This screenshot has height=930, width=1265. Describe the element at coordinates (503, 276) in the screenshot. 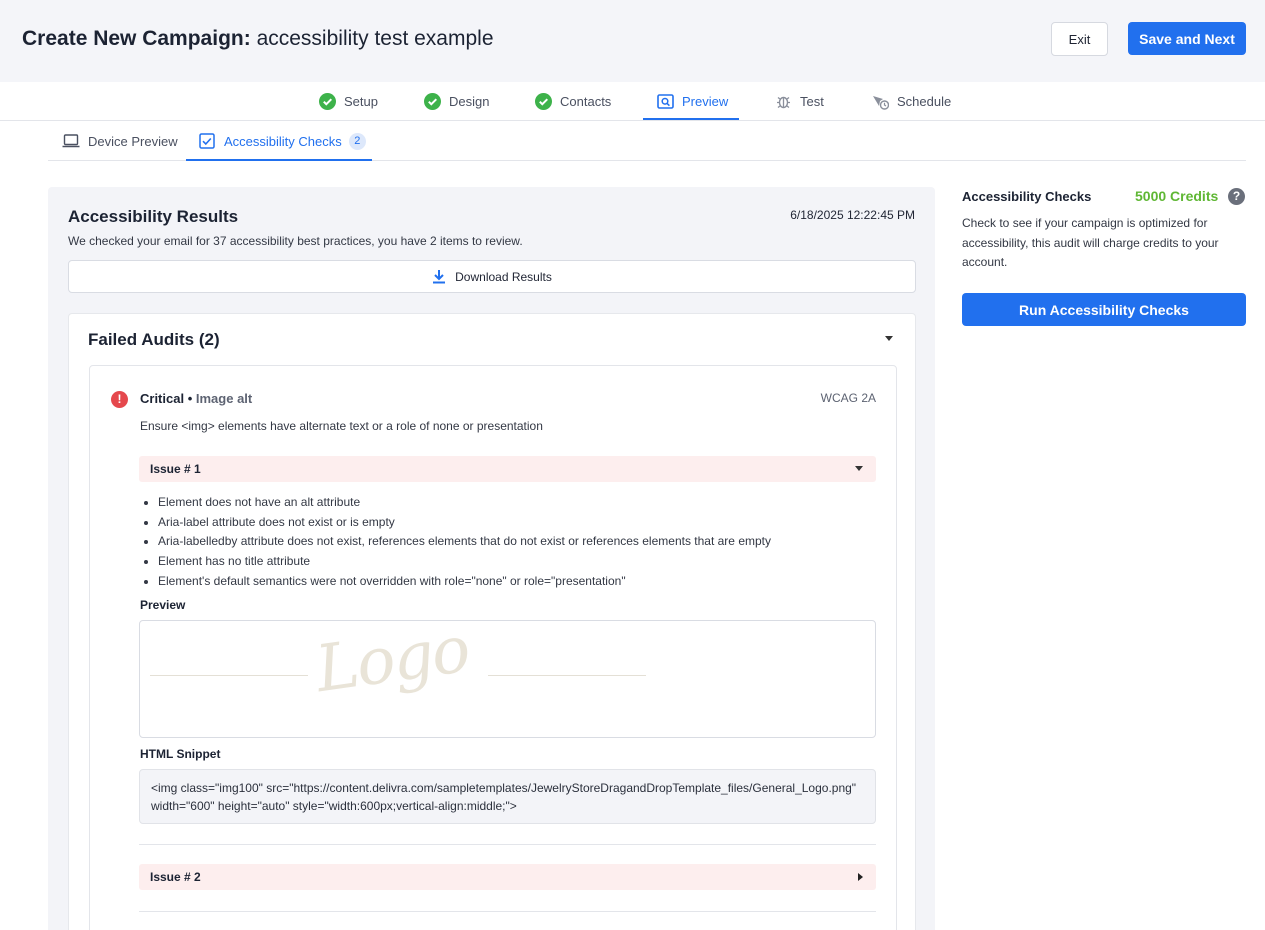

I see `download-label: Download Results` at that location.